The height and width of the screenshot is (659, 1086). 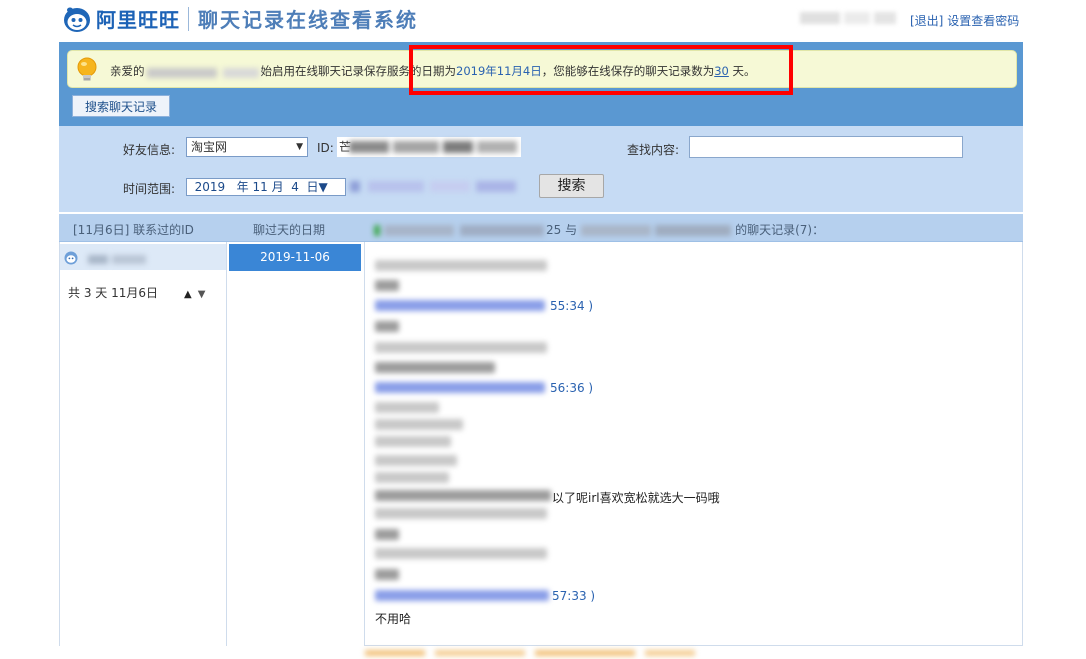 I want to click on logout-link: [退出], so click(x=926, y=21).